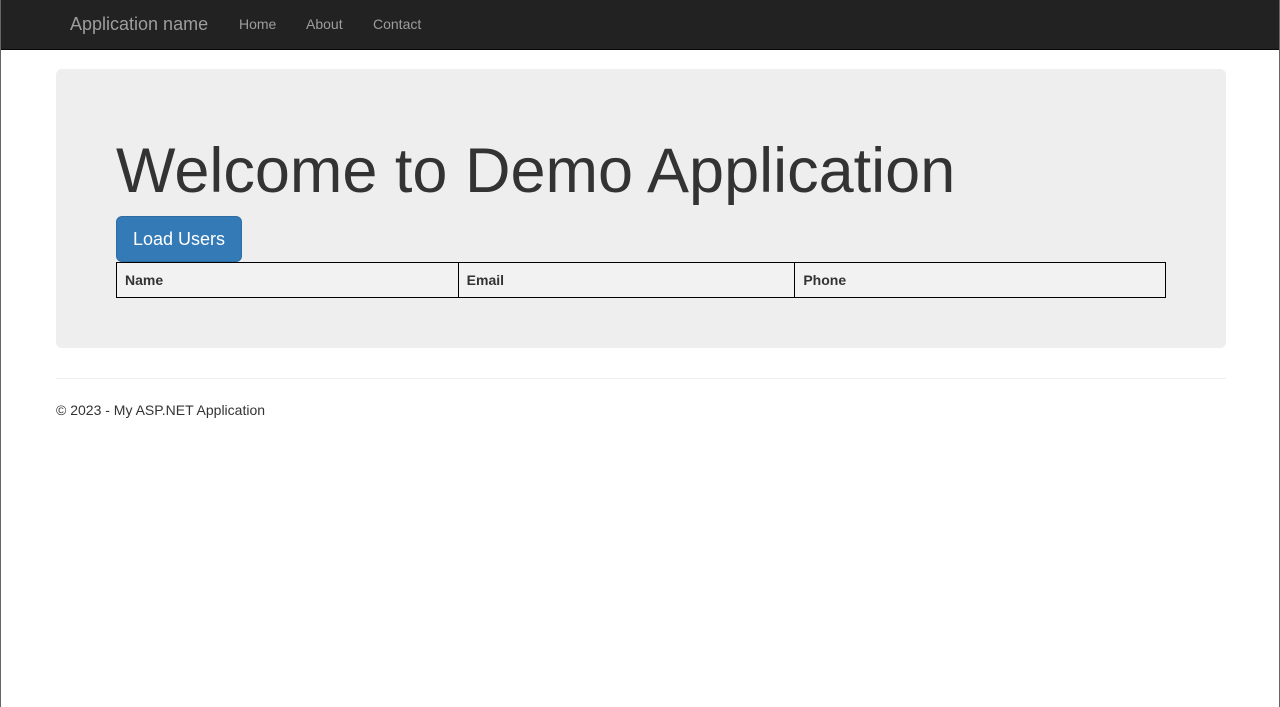 The image size is (1280, 707). I want to click on nav-contact-link: Contact, so click(397, 24).